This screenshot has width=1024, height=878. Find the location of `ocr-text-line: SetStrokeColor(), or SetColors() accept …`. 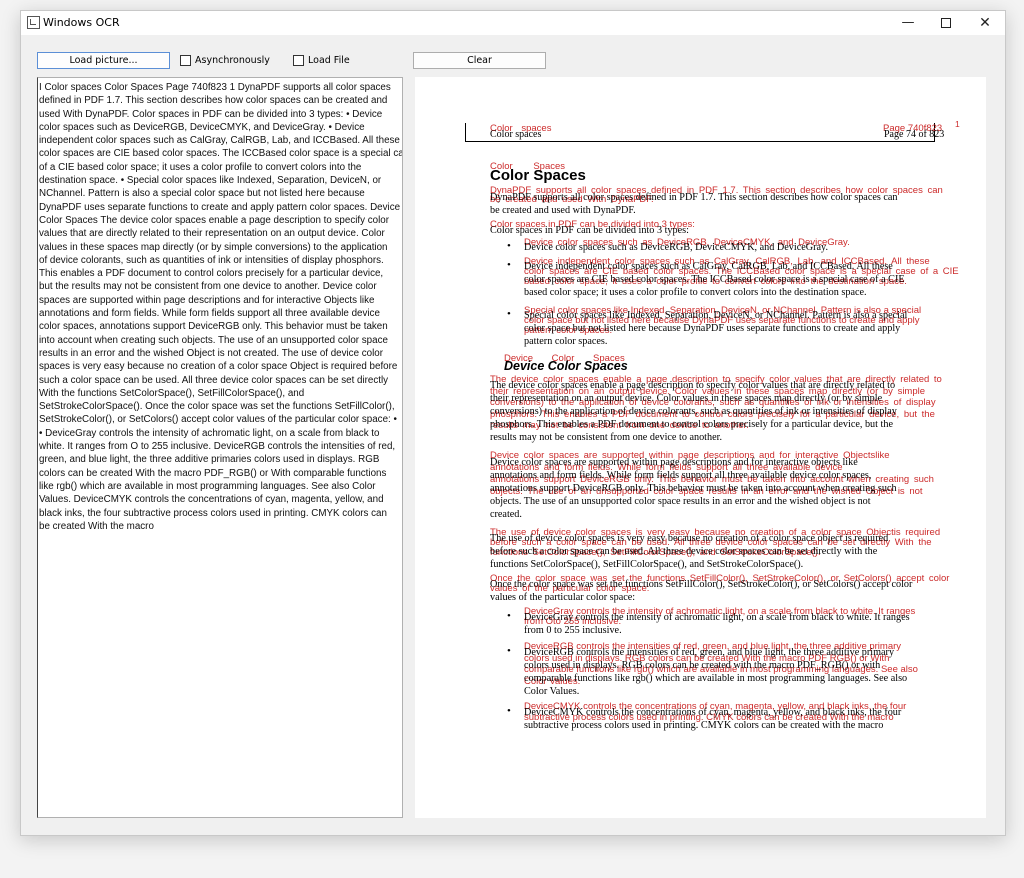

ocr-text-line: SetStrokeColor(), or SetColors() accept … is located at coordinates (218, 420).